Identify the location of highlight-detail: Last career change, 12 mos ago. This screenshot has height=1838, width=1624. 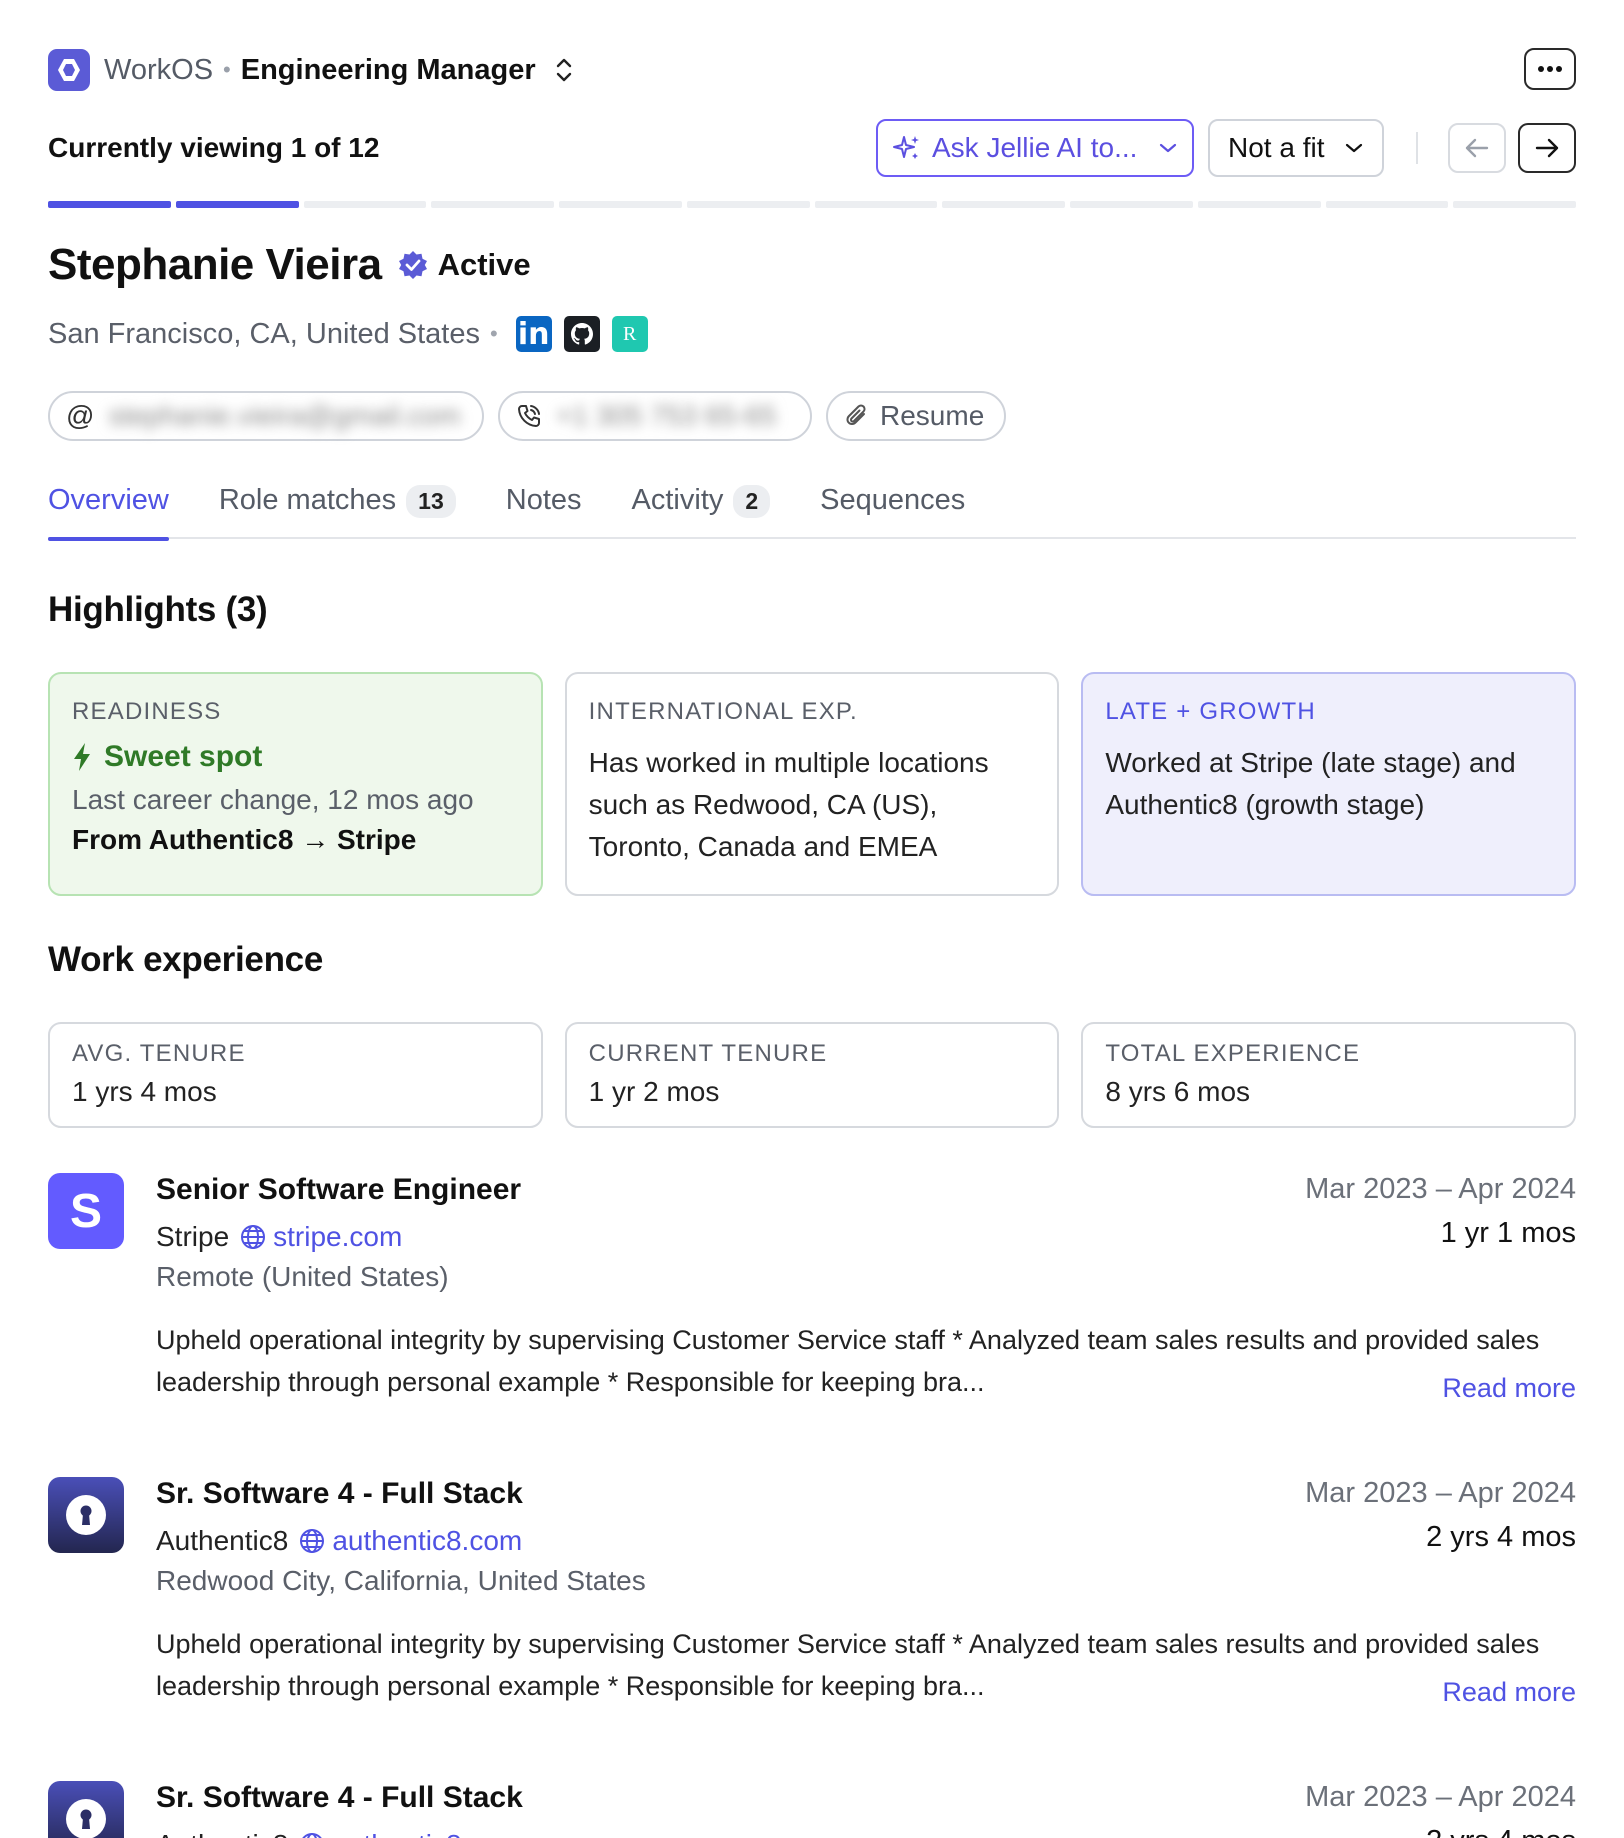
(273, 799).